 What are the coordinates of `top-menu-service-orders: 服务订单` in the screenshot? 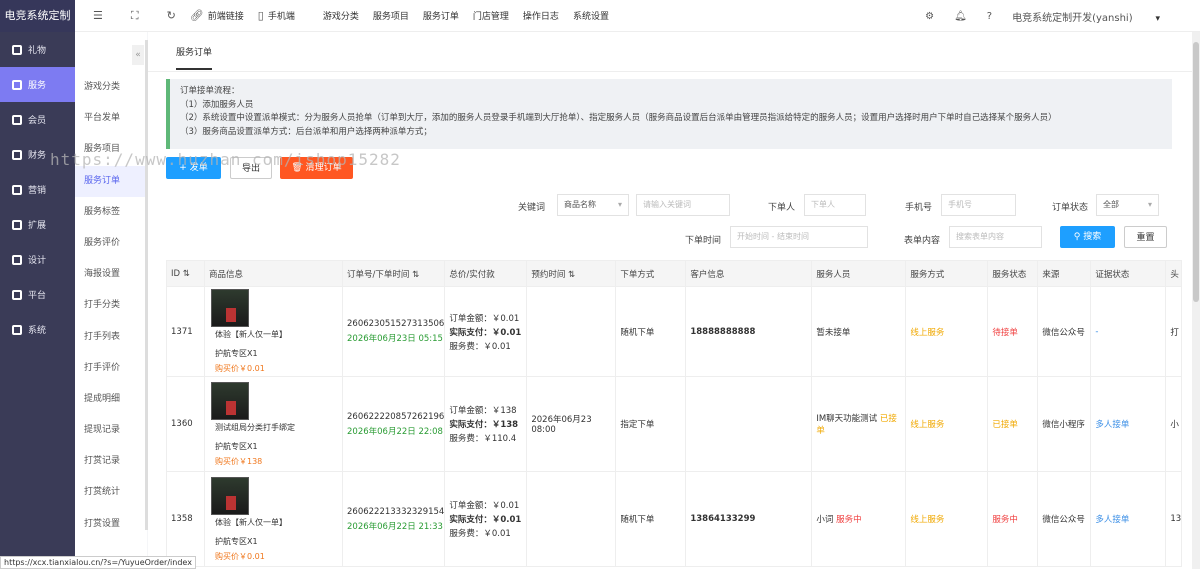 It's located at (441, 15).